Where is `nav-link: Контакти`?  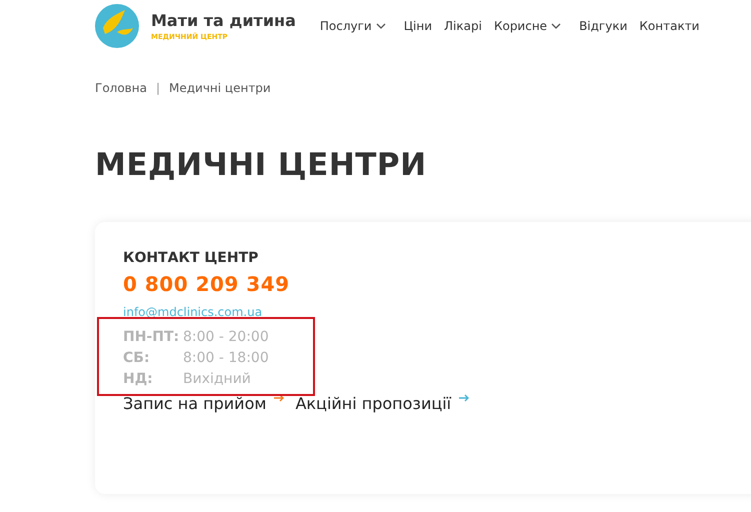 nav-link: Контакти is located at coordinates (669, 26).